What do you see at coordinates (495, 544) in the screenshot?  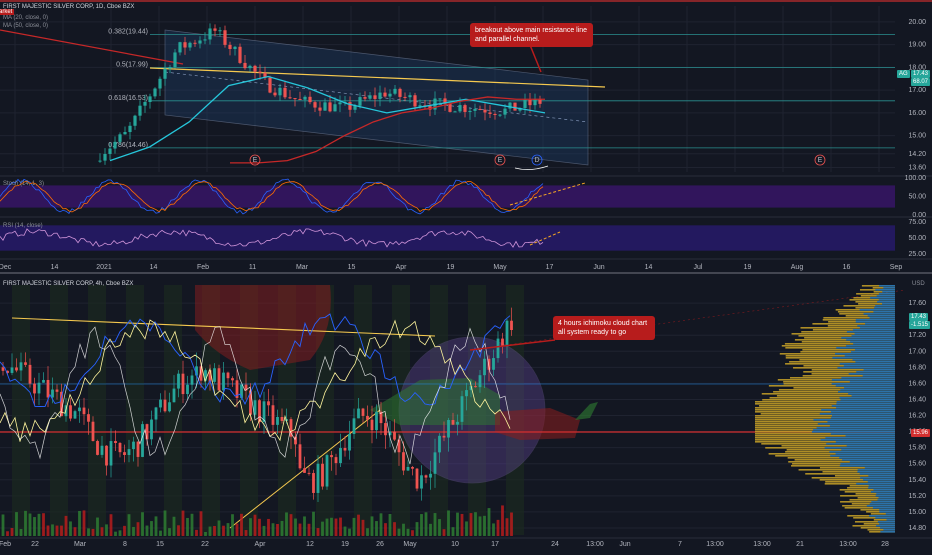 I see `bottom-time-tick: 17` at bounding box center [495, 544].